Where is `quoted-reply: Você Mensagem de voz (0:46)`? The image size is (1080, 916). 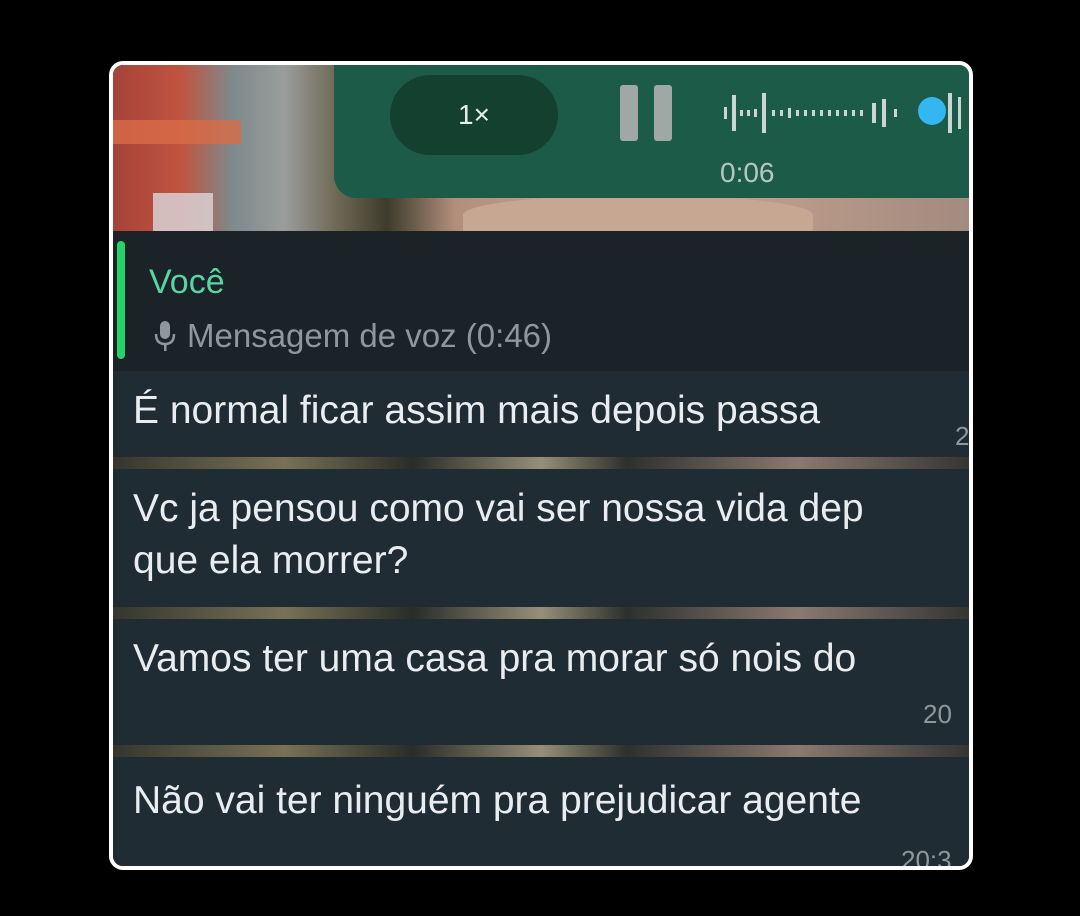
quoted-reply: Você Mensagem de voz (0:46) is located at coordinates (541, 301).